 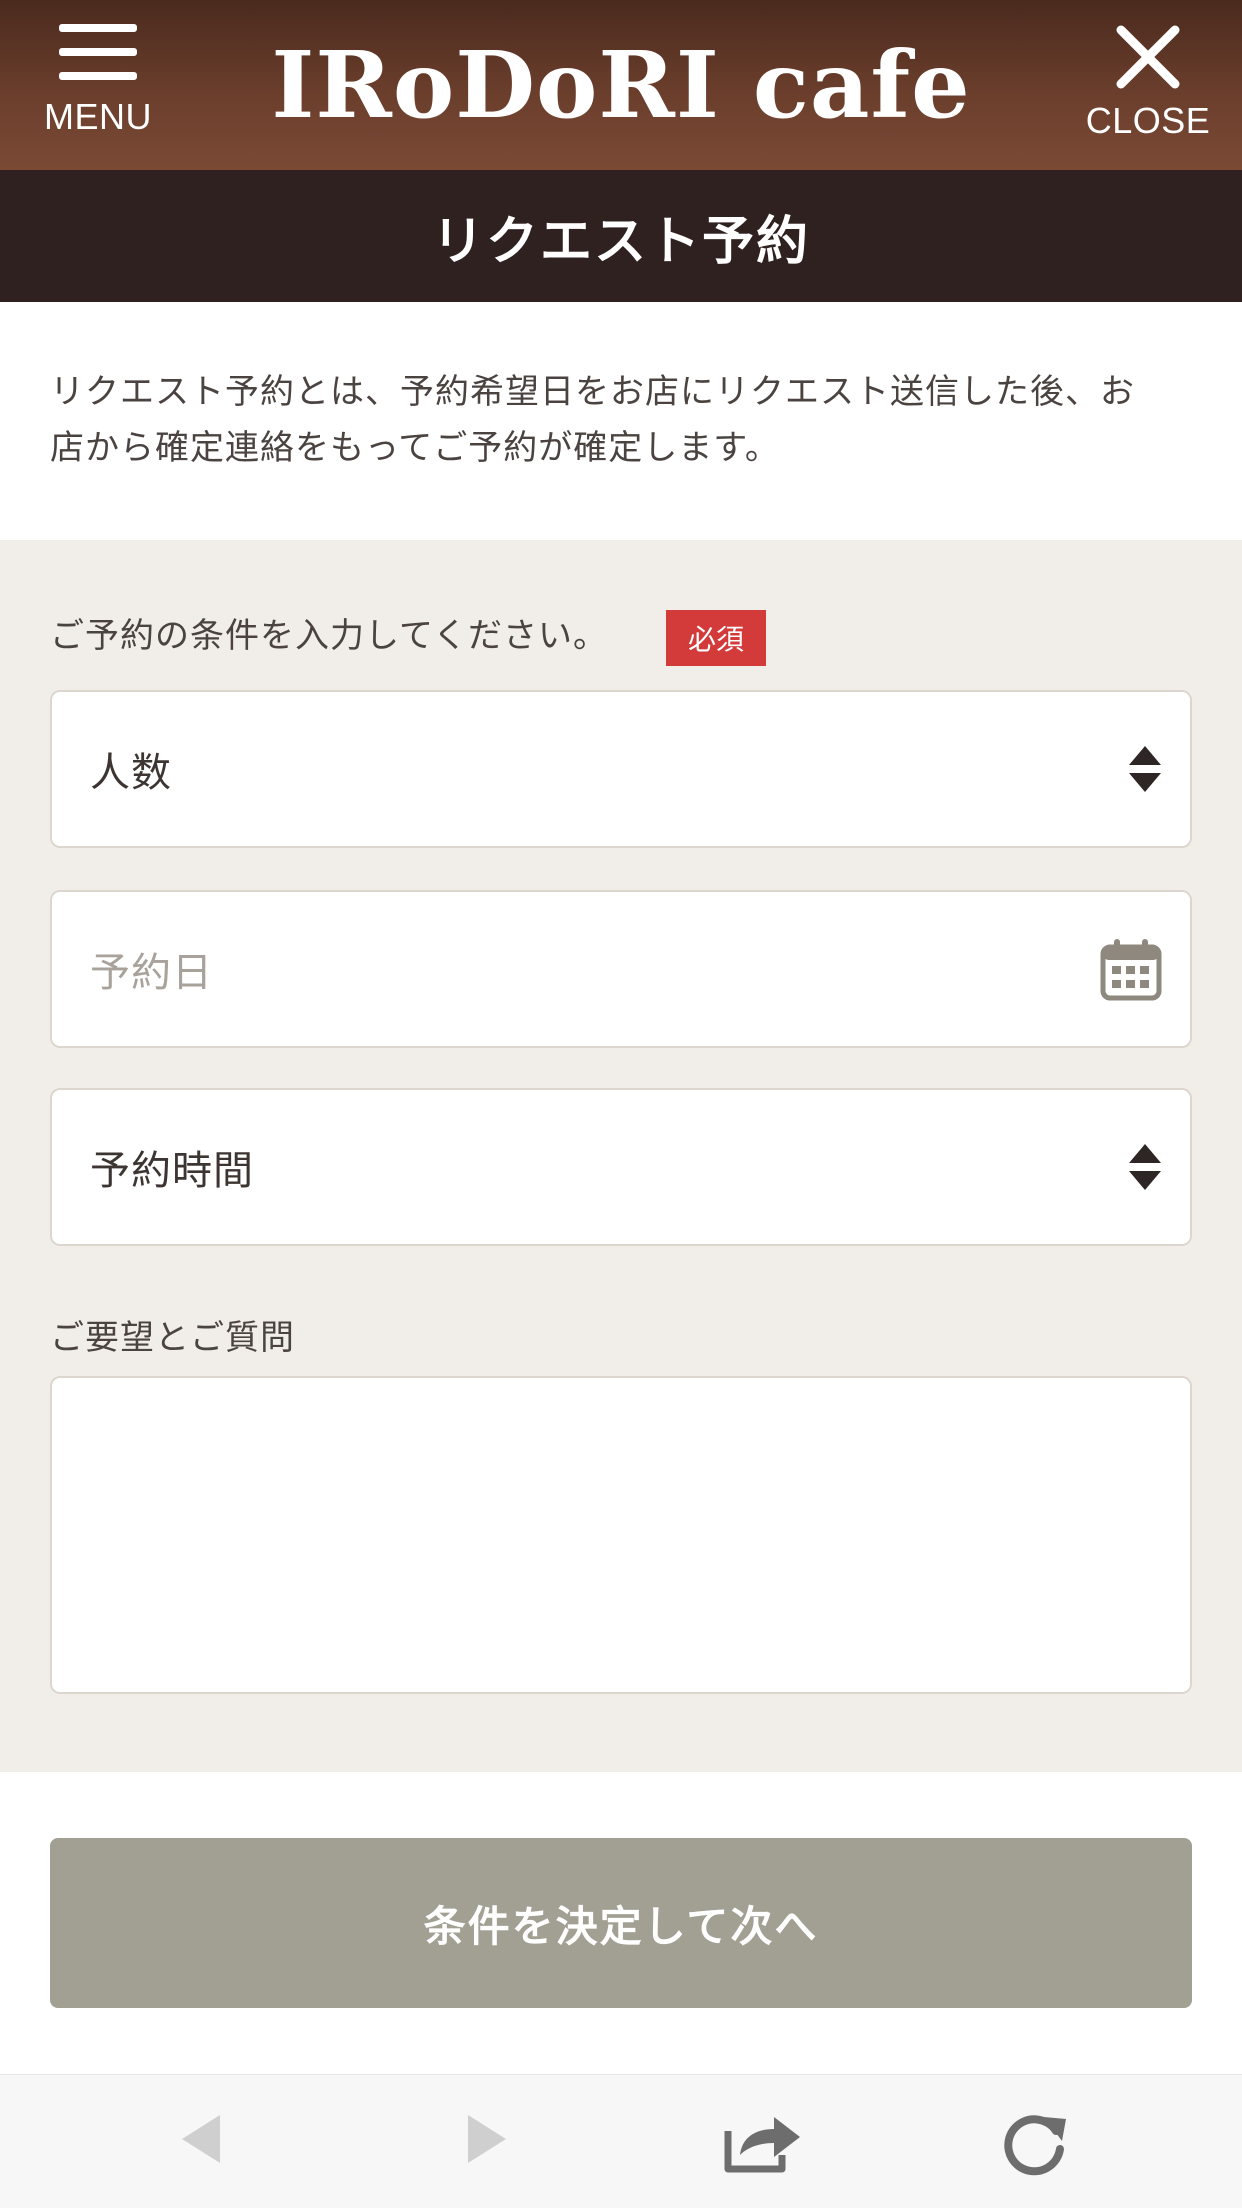 I want to click on party-size-select: 人数, so click(x=621, y=769).